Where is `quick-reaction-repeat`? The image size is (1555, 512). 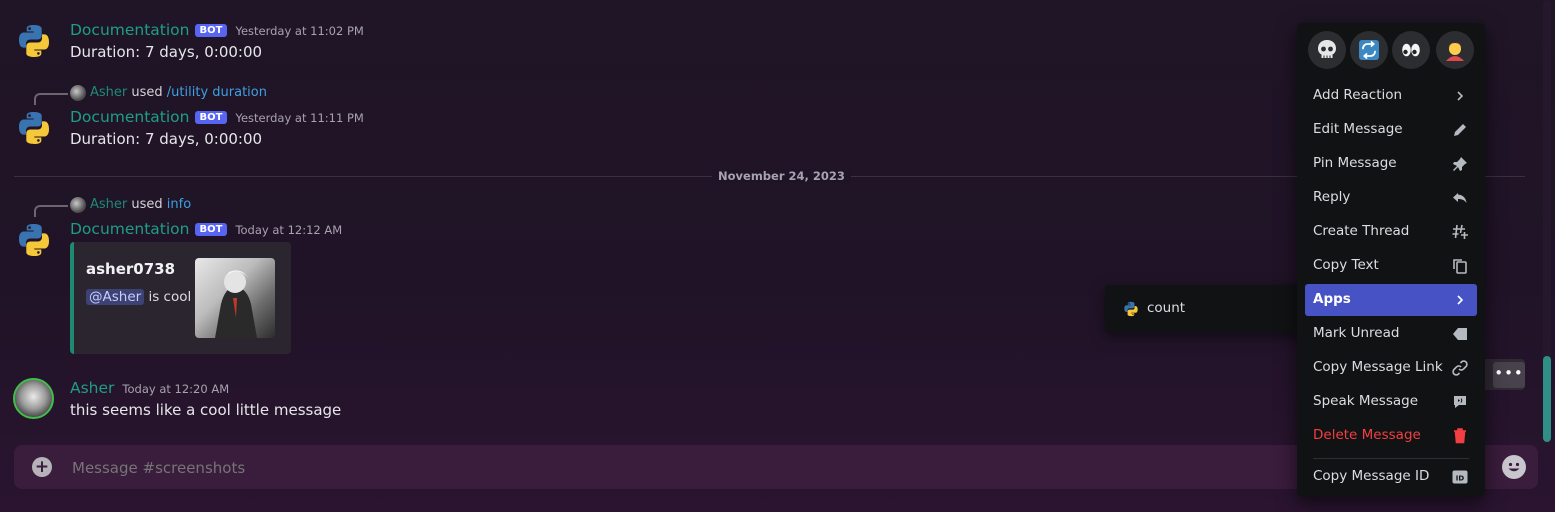 quick-reaction-repeat is located at coordinates (1369, 50).